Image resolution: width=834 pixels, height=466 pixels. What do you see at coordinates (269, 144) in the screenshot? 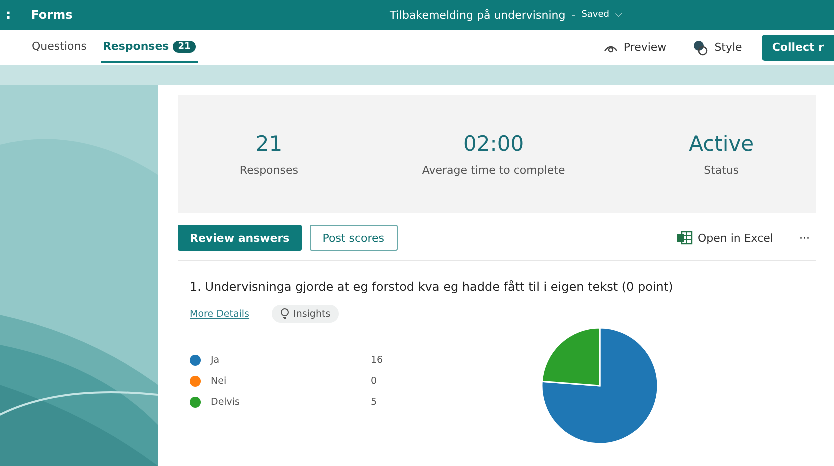
I see `stat-value: 21` at bounding box center [269, 144].